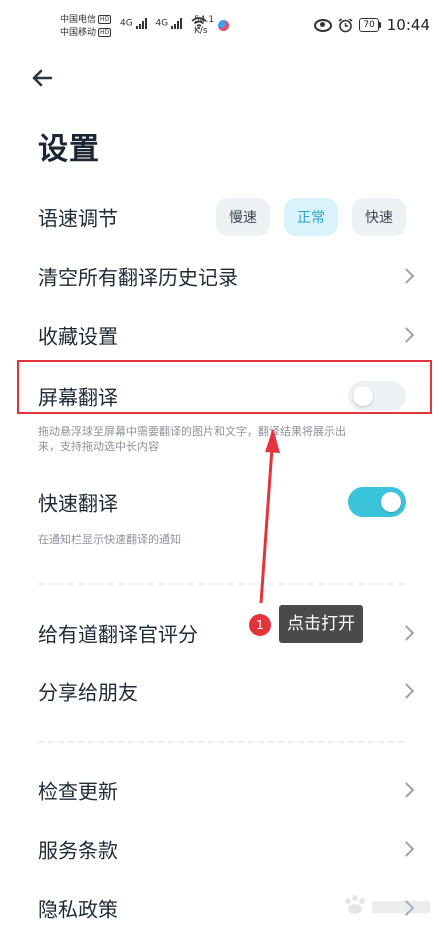  I want to click on quick-translate-label: 快速翻译, so click(78, 503).